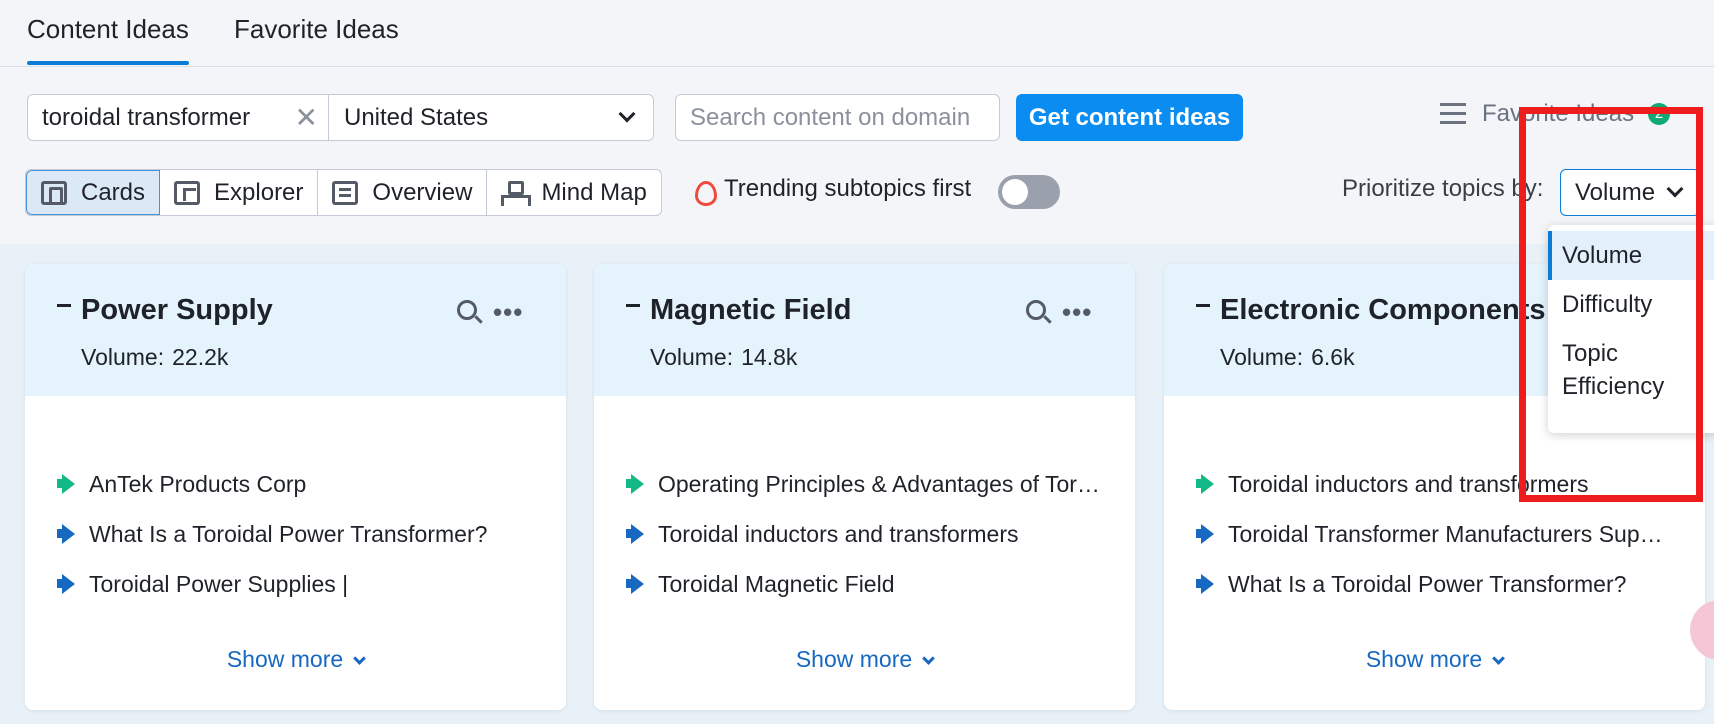 The height and width of the screenshot is (724, 1714). I want to click on view-switcher: Cards Explorer Overview Mind Map, so click(343, 192).